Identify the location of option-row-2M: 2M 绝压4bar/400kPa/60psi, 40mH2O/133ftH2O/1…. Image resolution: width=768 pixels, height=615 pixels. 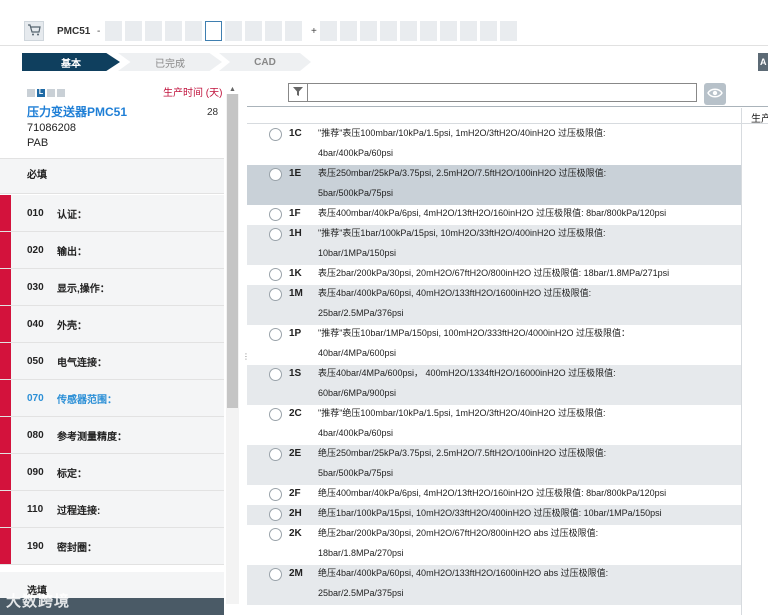
(494, 585).